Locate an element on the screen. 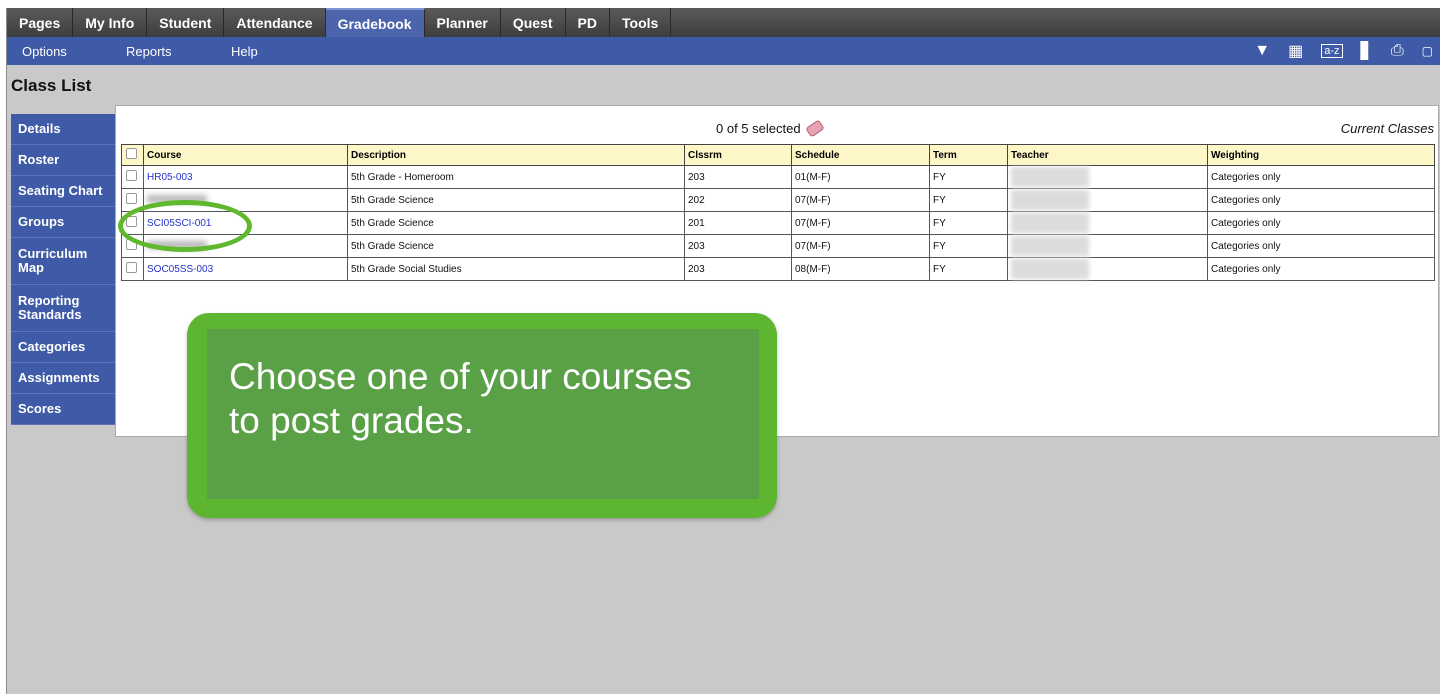 Image resolution: width=1440 pixels, height=694 pixels. menu-help: Help is located at coordinates (244, 51).